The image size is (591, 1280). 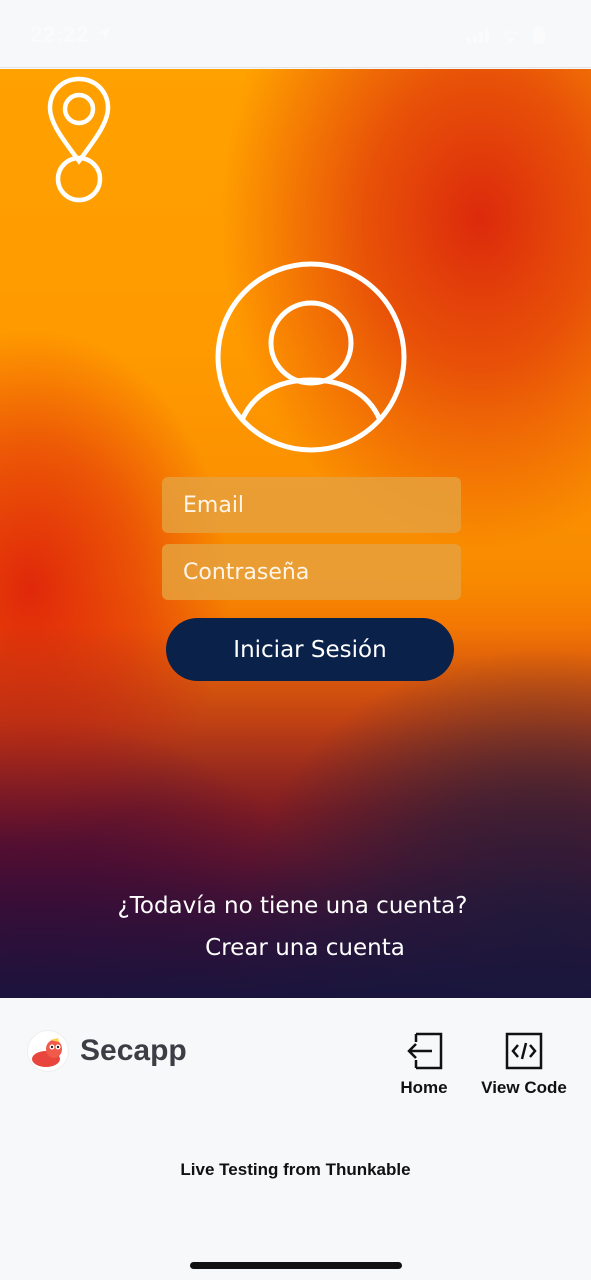 I want to click on exit-icon, so click(x=424, y=1053).